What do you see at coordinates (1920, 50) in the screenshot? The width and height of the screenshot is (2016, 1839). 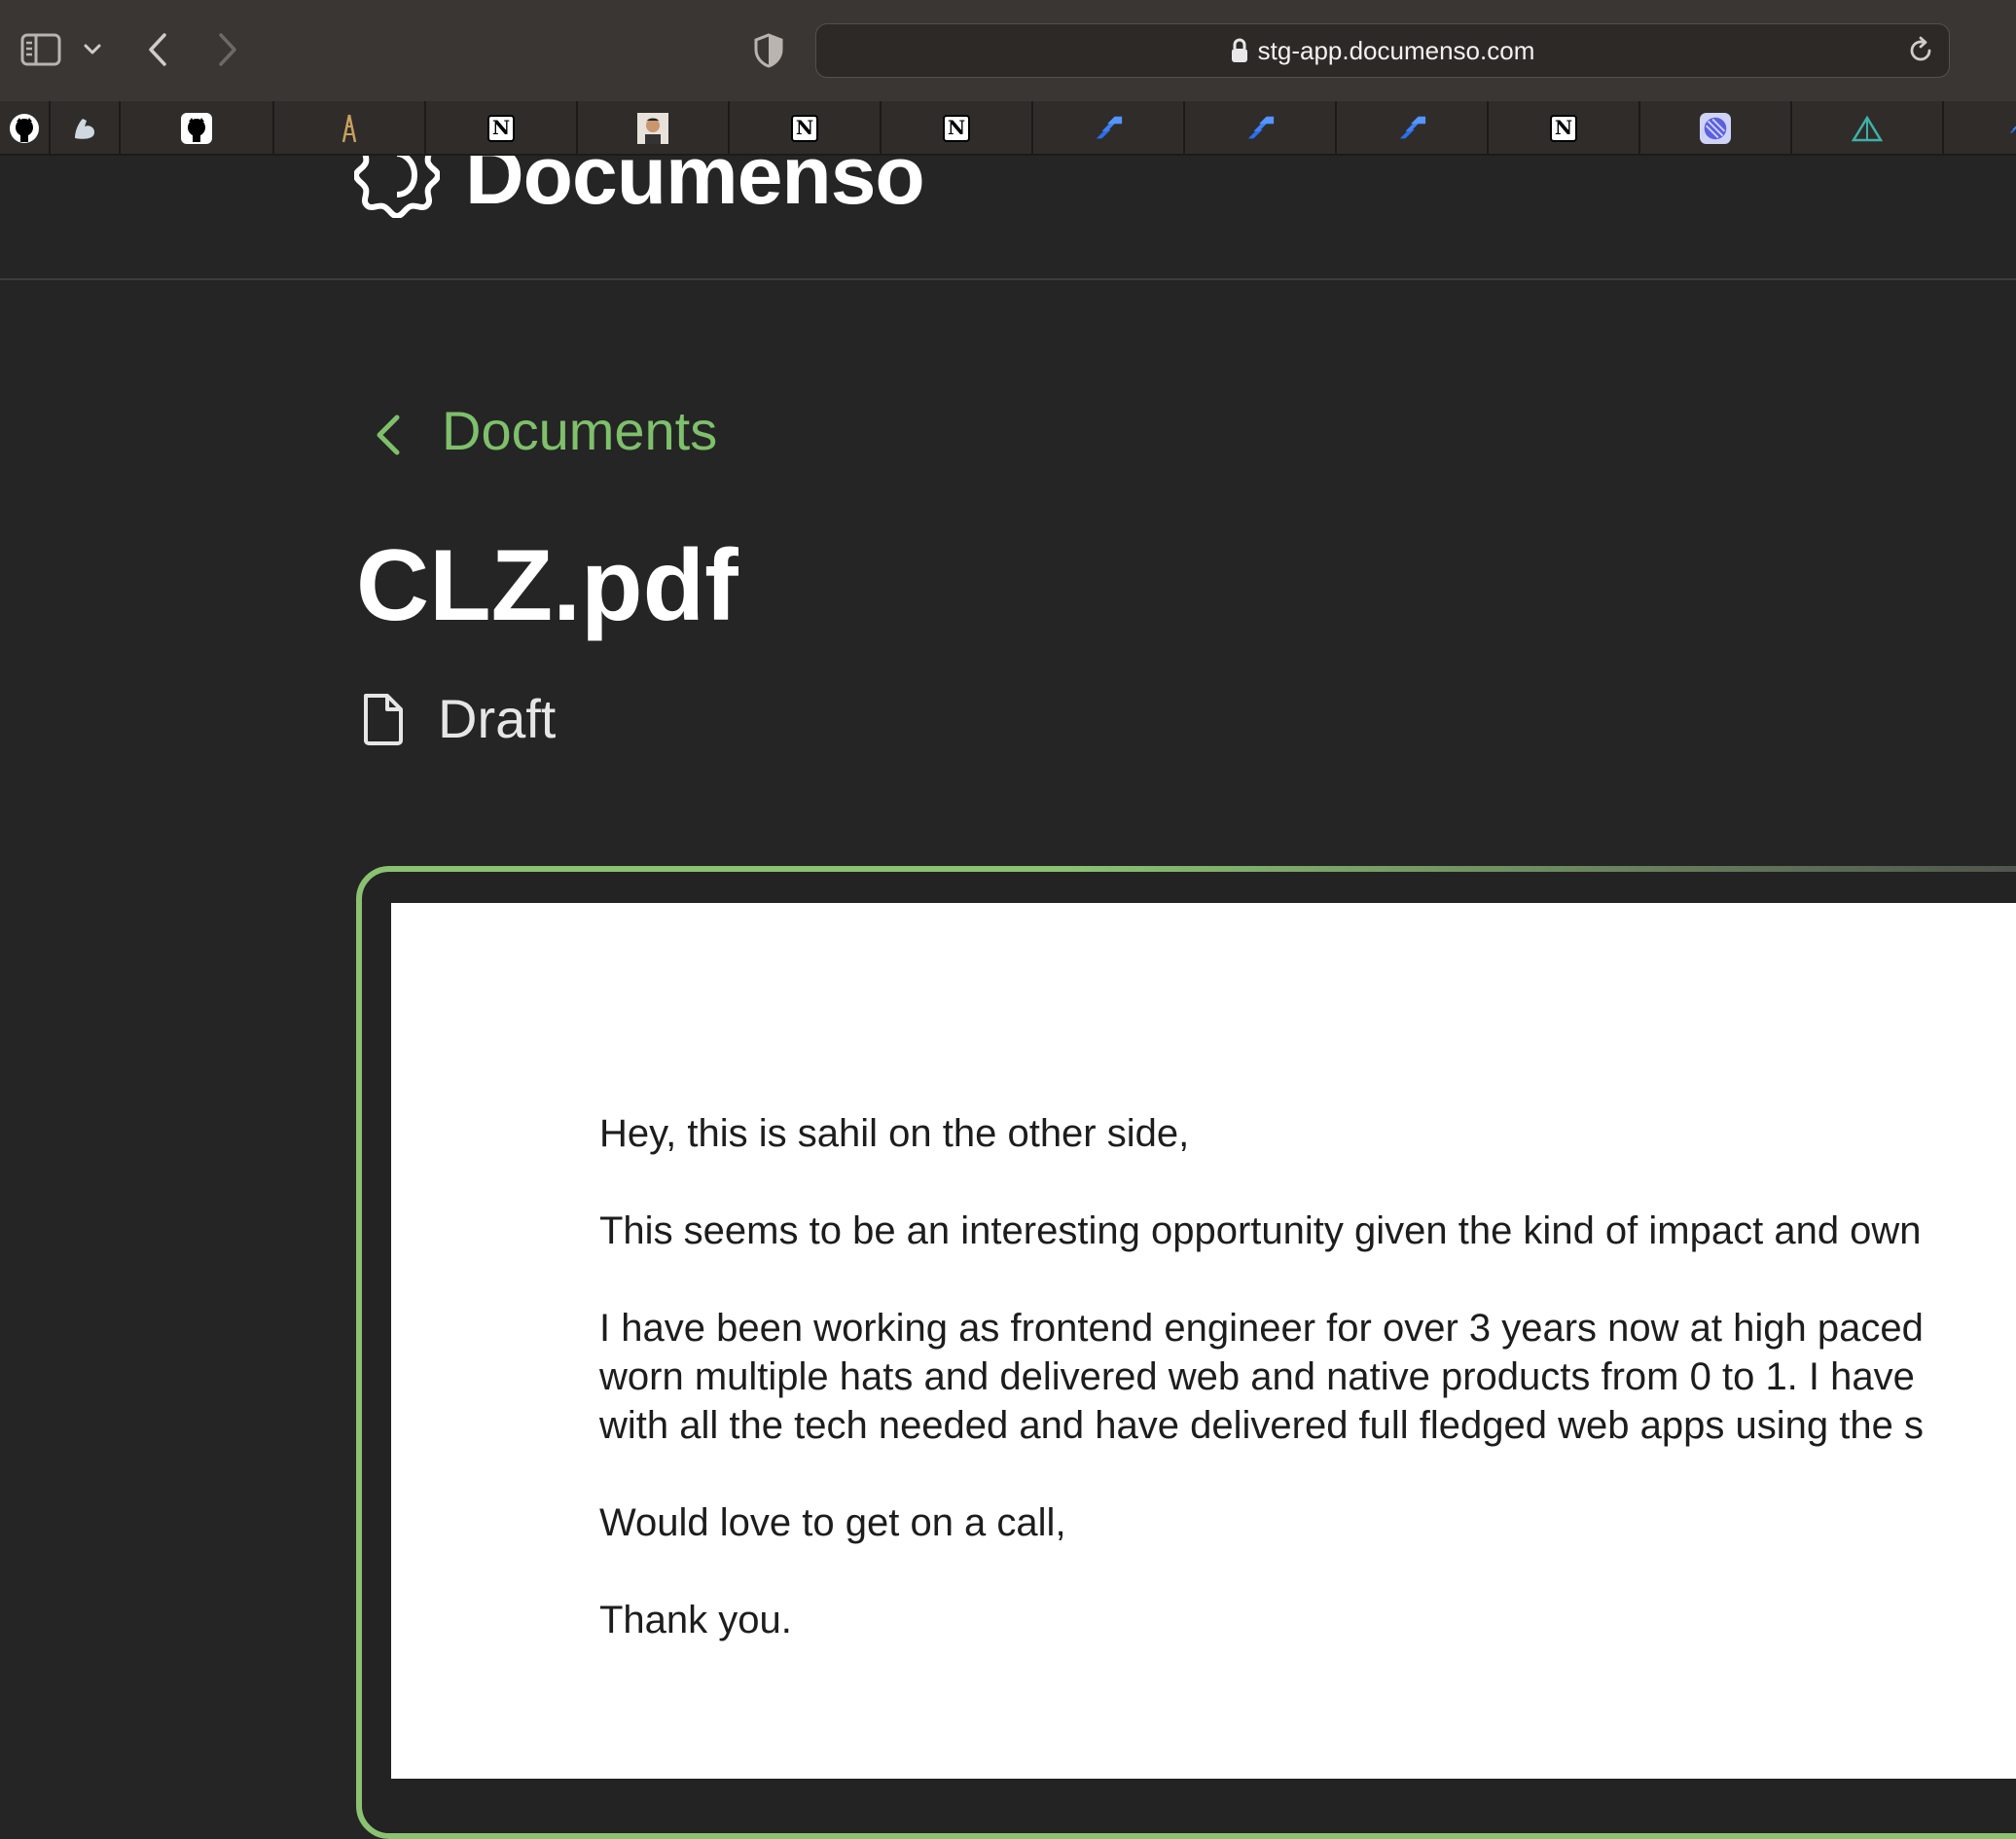 I see `reload-icon` at bounding box center [1920, 50].